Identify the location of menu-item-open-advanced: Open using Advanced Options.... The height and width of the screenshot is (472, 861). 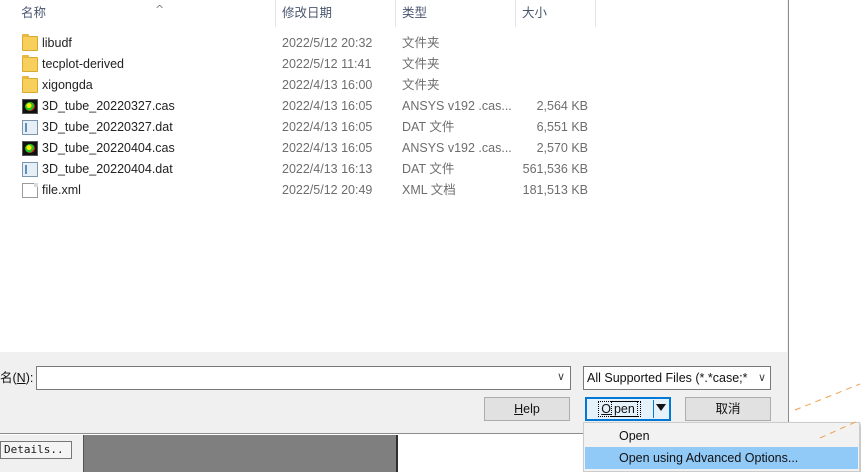
(721, 458).